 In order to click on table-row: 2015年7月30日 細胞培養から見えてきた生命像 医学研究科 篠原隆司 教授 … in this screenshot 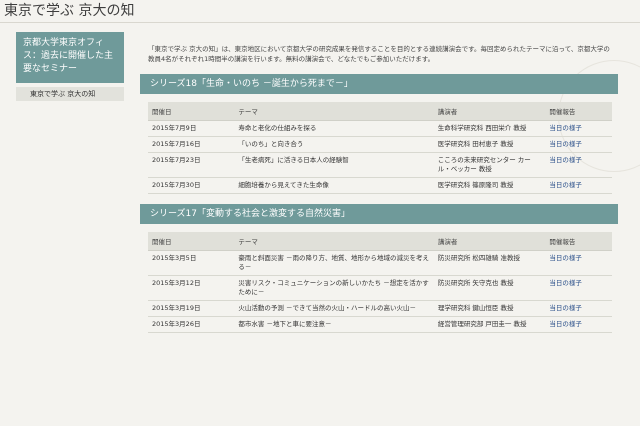, I will do `click(380, 185)`.